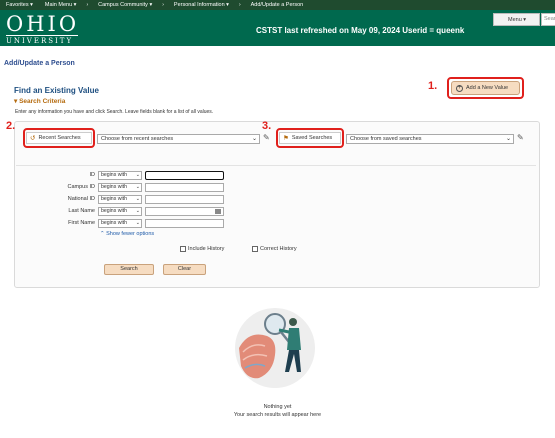 Image resolution: width=555 pixels, height=438 pixels. What do you see at coordinates (525, 19) in the screenshot?
I see `chevron-down-icon: ▾` at bounding box center [525, 19].